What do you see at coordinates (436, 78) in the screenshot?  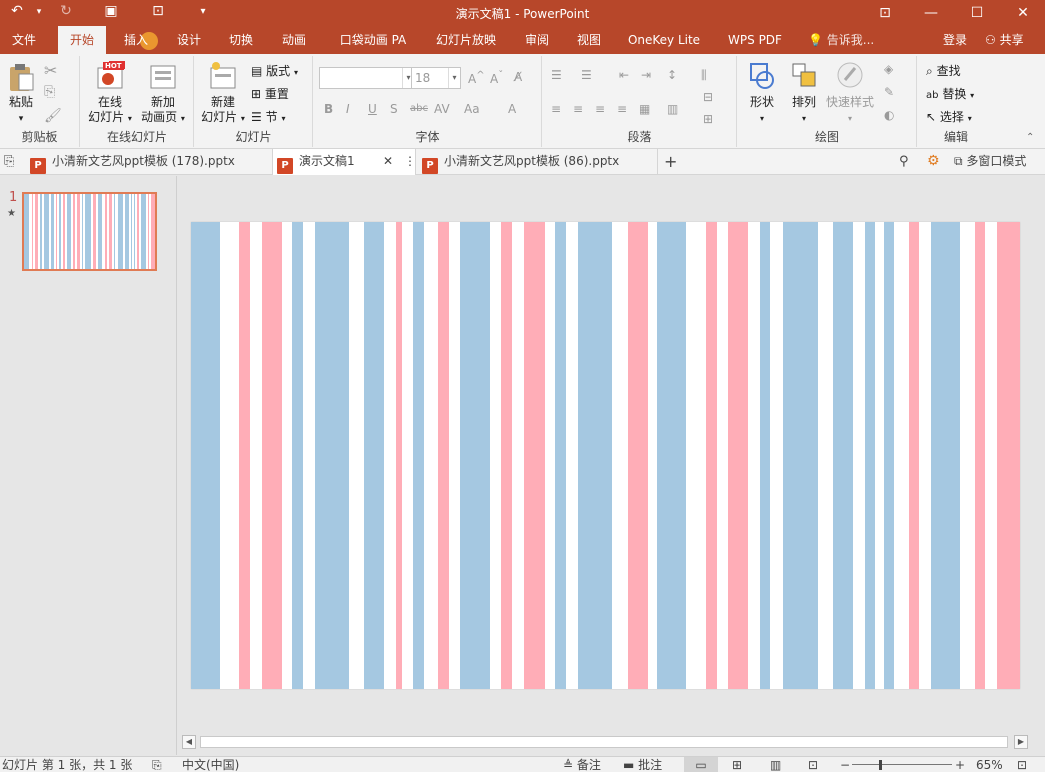 I see `font-size-combo: 18 ▾` at bounding box center [436, 78].